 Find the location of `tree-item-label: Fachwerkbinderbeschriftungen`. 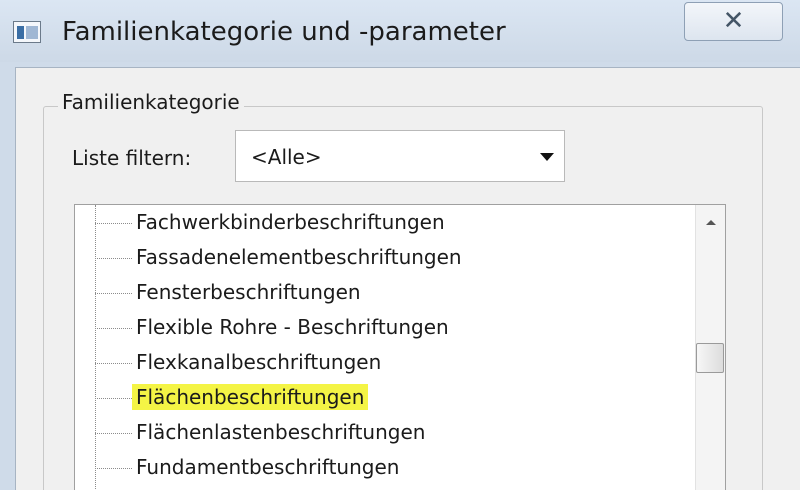

tree-item-label: Fachwerkbinderbeschriftungen is located at coordinates (290, 222).